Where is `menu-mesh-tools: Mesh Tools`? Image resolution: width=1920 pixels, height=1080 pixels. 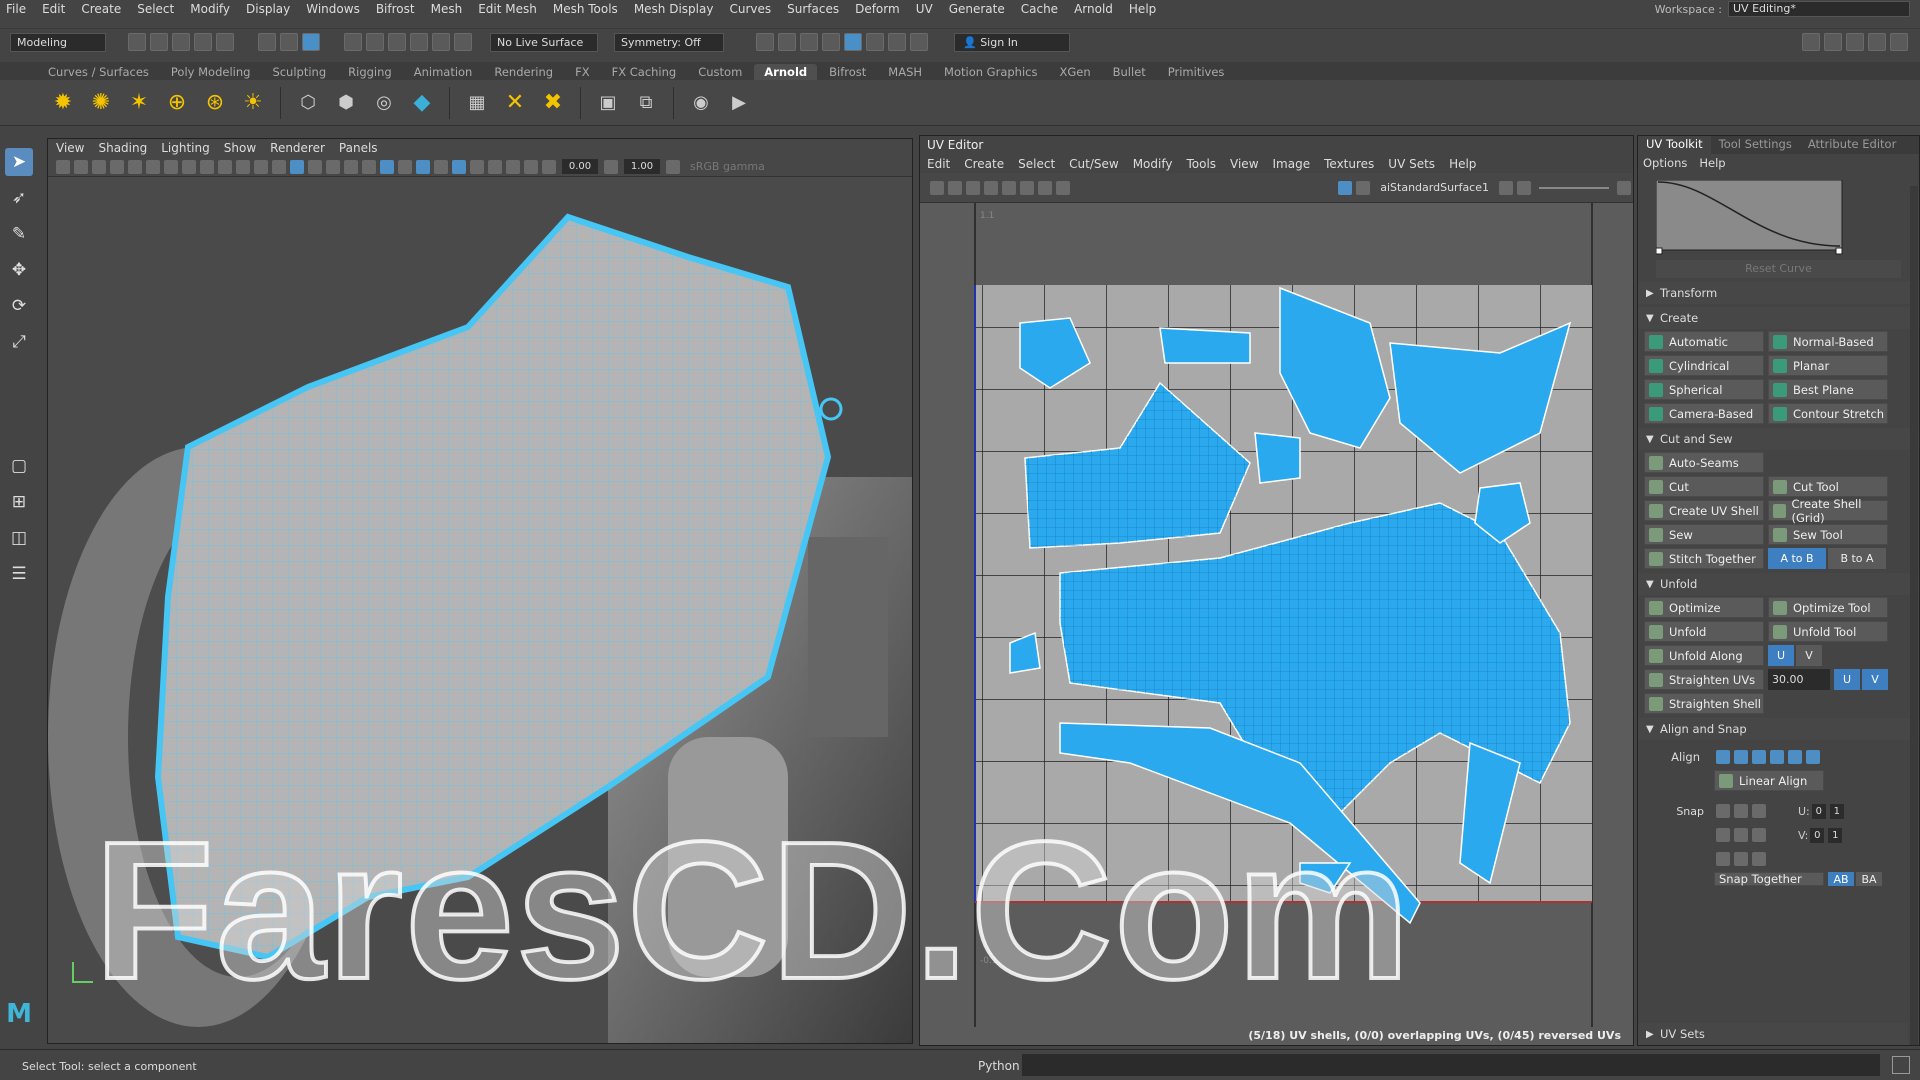
menu-mesh-tools: Mesh Tools is located at coordinates (585, 9).